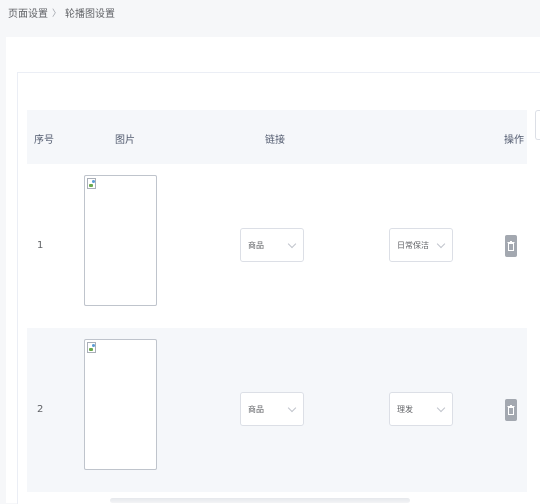 This screenshot has height=504, width=540. Describe the element at coordinates (44, 140) in the screenshot. I see `header-index: 序号` at that location.